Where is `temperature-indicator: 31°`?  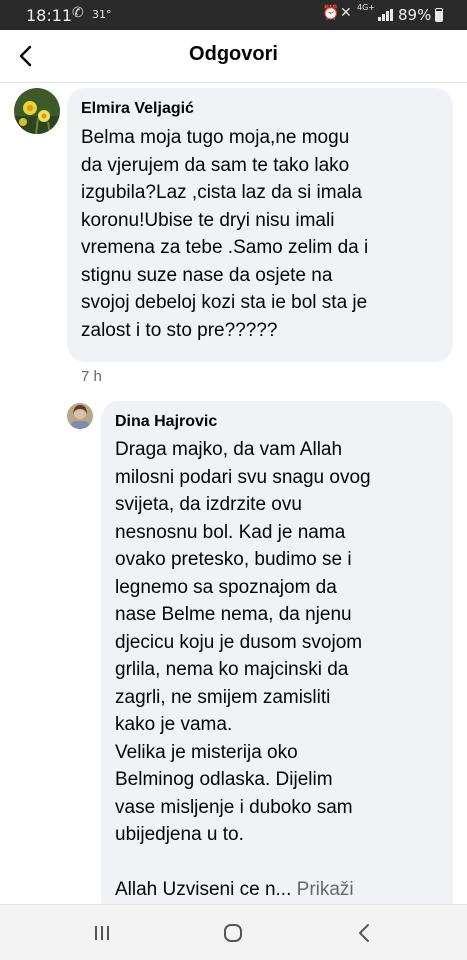 temperature-indicator: 31° is located at coordinates (102, 14).